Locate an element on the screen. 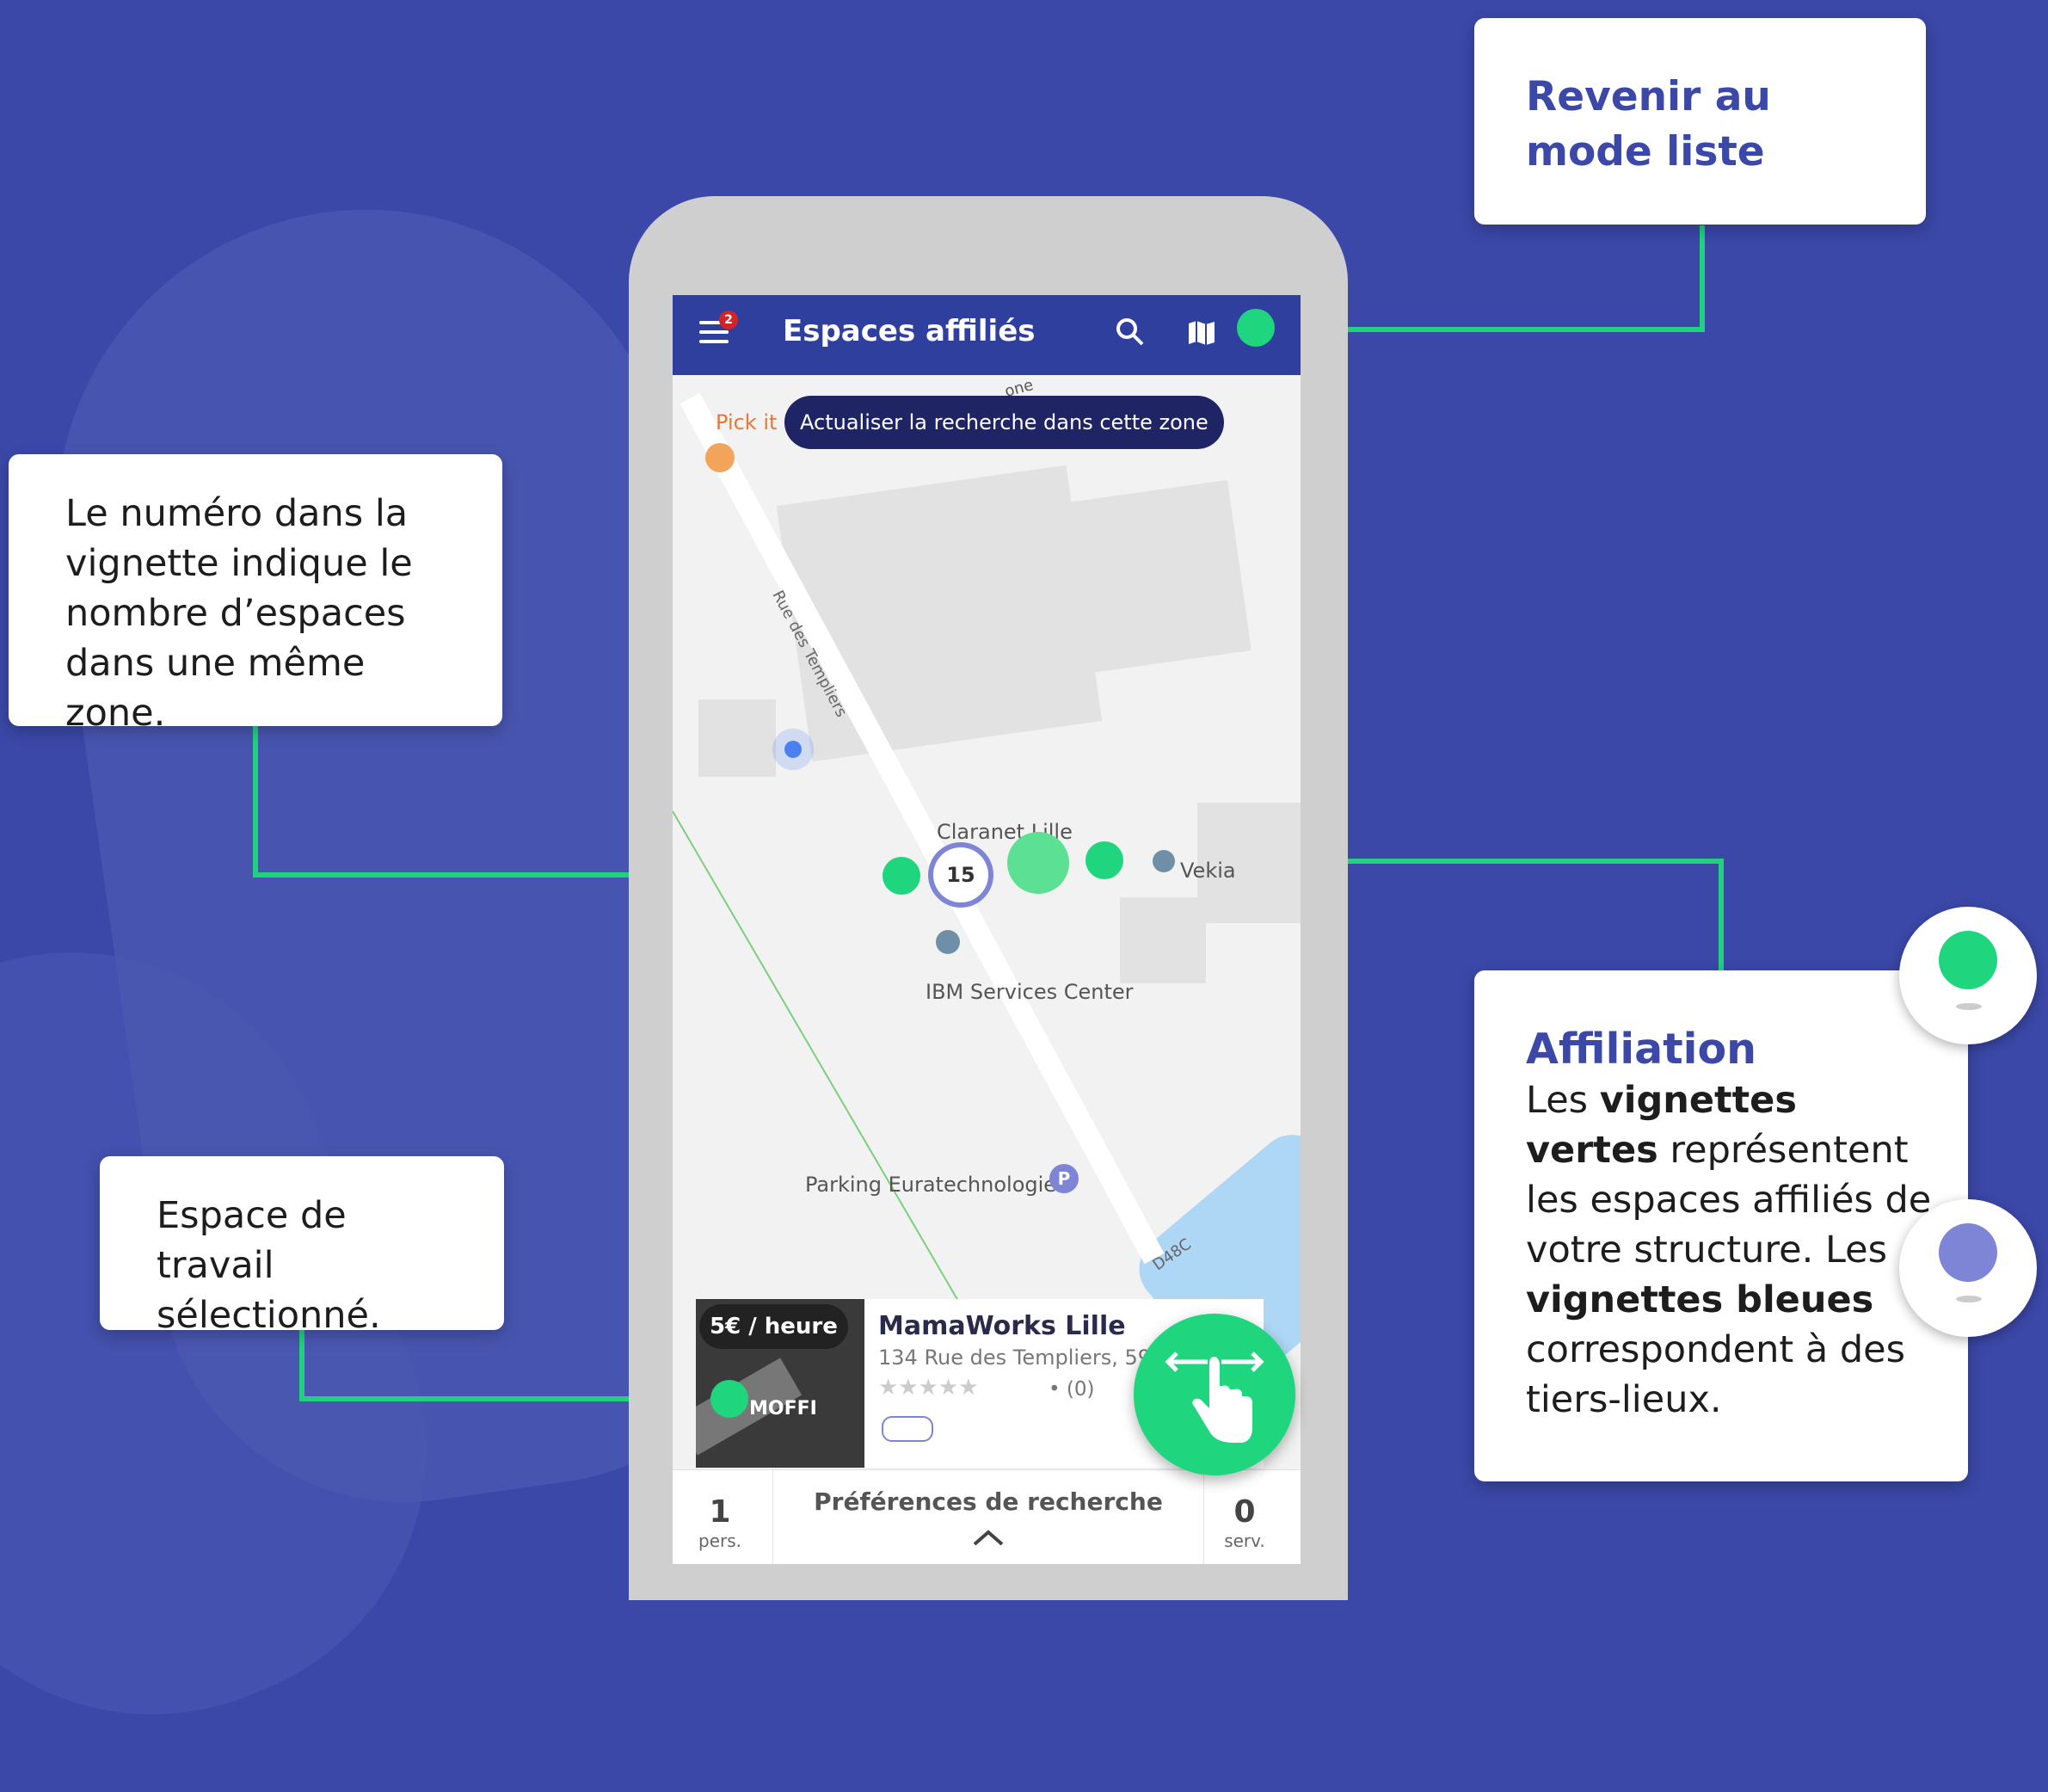  services-count: 0 is located at coordinates (1244, 1512).